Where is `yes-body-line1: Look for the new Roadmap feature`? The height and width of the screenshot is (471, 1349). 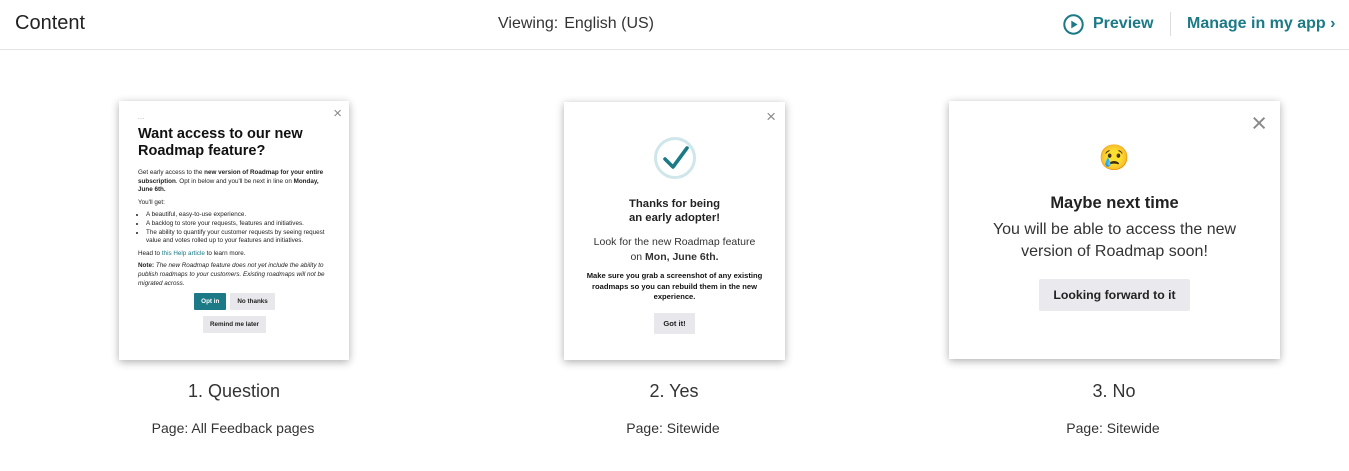 yes-body-line1: Look for the new Roadmap feature is located at coordinates (674, 242).